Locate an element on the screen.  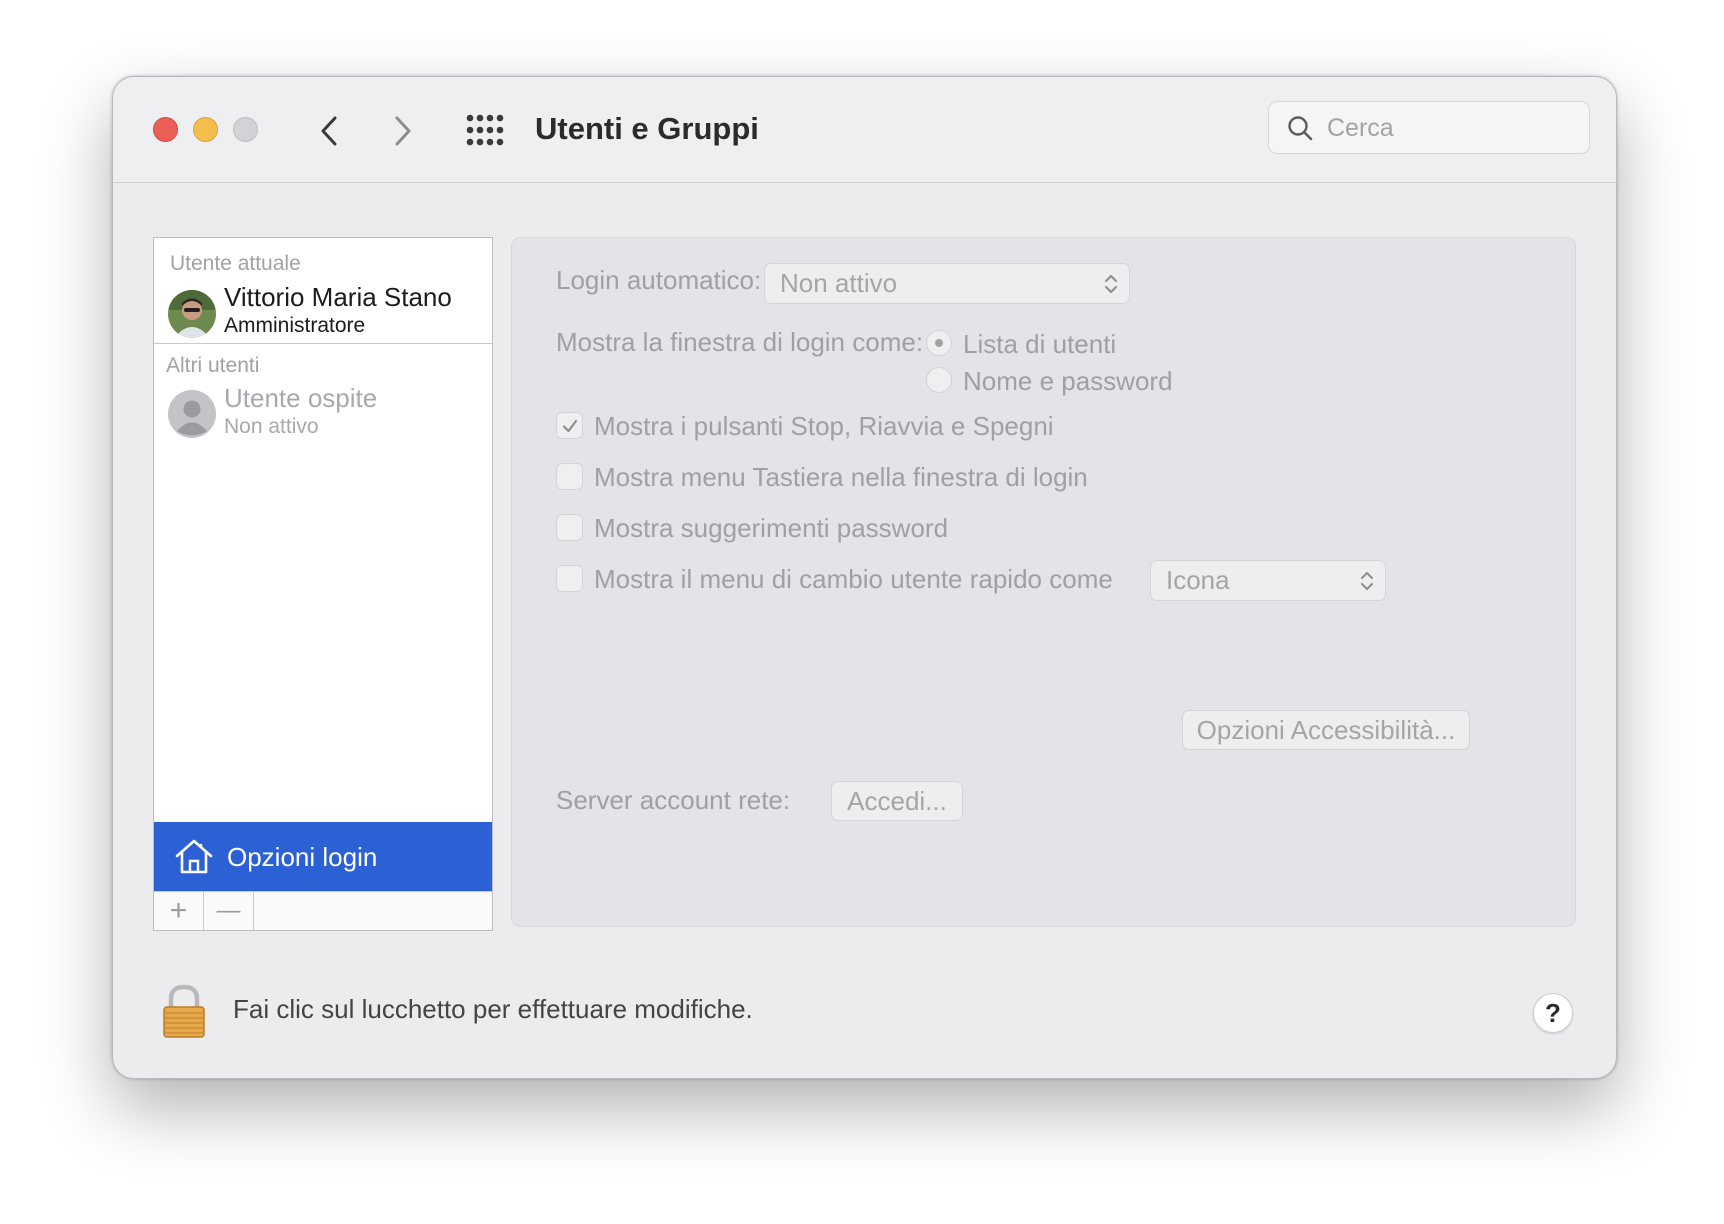
forward-button is located at coordinates (403, 131).